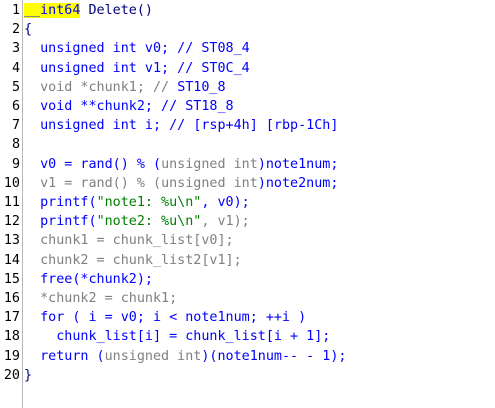 The height and width of the screenshot is (408, 495). I want to click on code-text: v0 = rand() % (unsigned int)note1num;, so click(181, 164).